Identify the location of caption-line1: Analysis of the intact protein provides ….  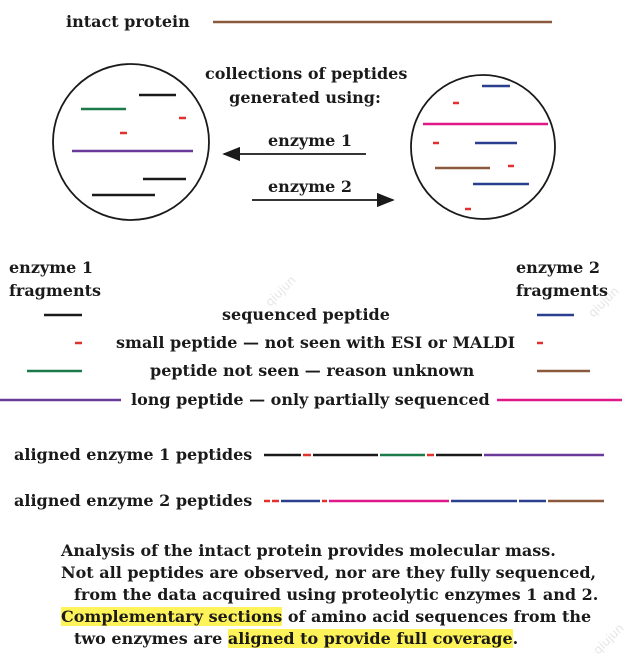
(308, 550).